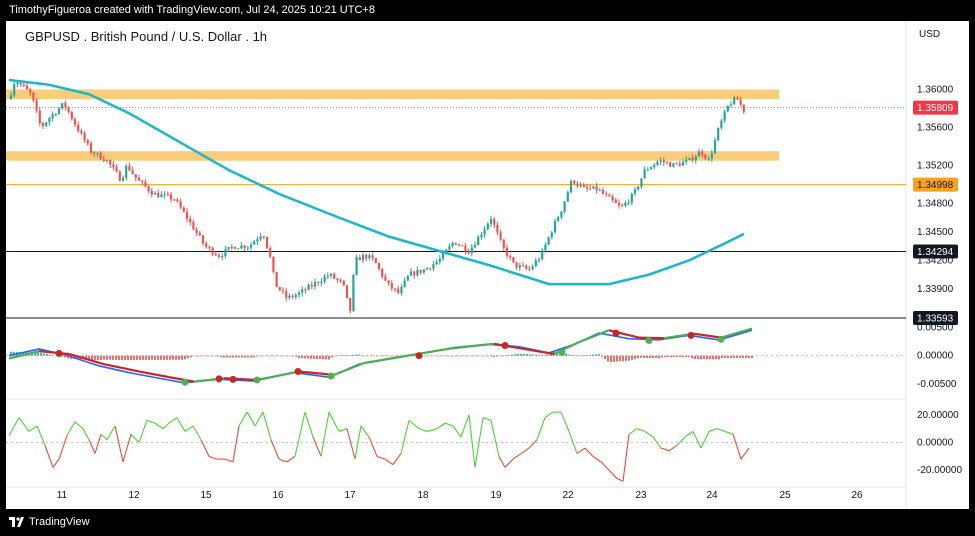 The image size is (975, 536). I want to click on time-tick-label: 24, so click(712, 495).